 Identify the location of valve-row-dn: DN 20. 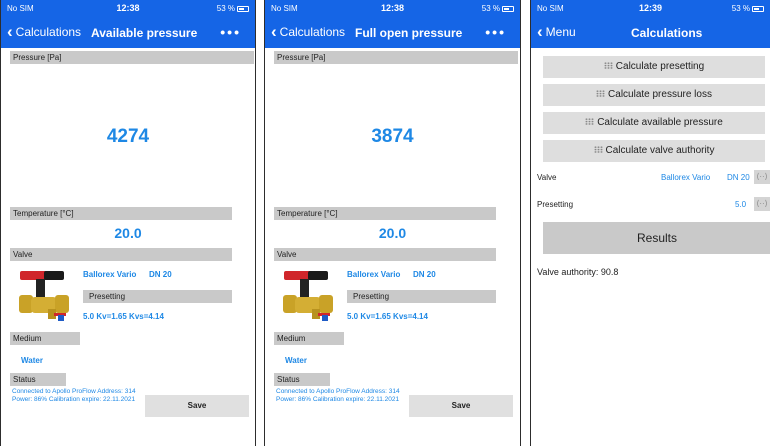
(738, 177).